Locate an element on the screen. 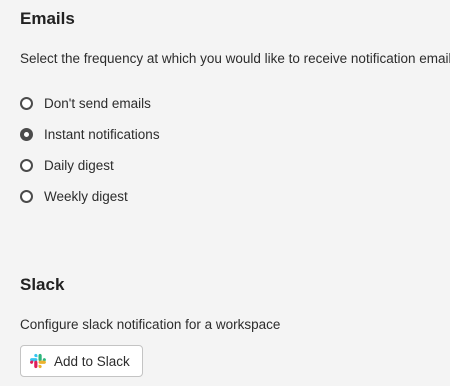 The width and height of the screenshot is (450, 386). slack-logo-icon is located at coordinates (38, 361).